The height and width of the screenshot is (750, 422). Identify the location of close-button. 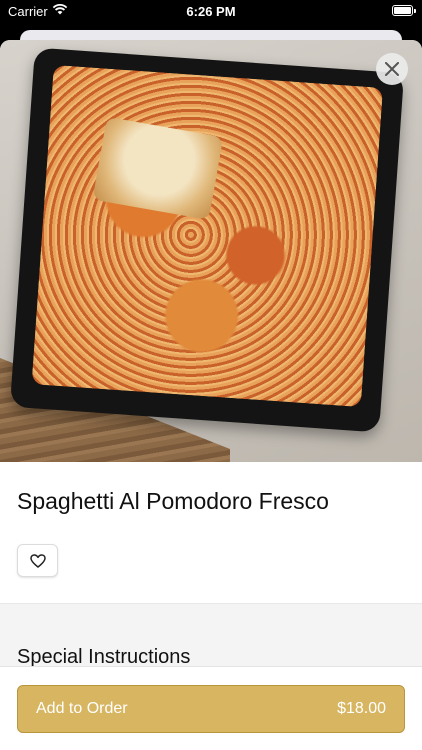
(392, 69).